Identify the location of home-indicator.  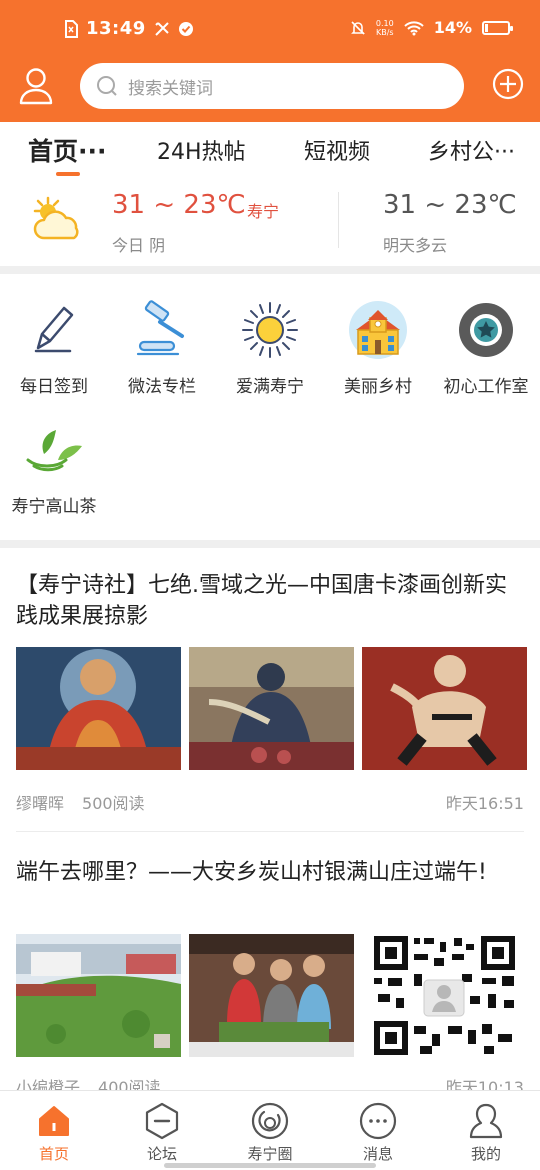
(270, 1165).